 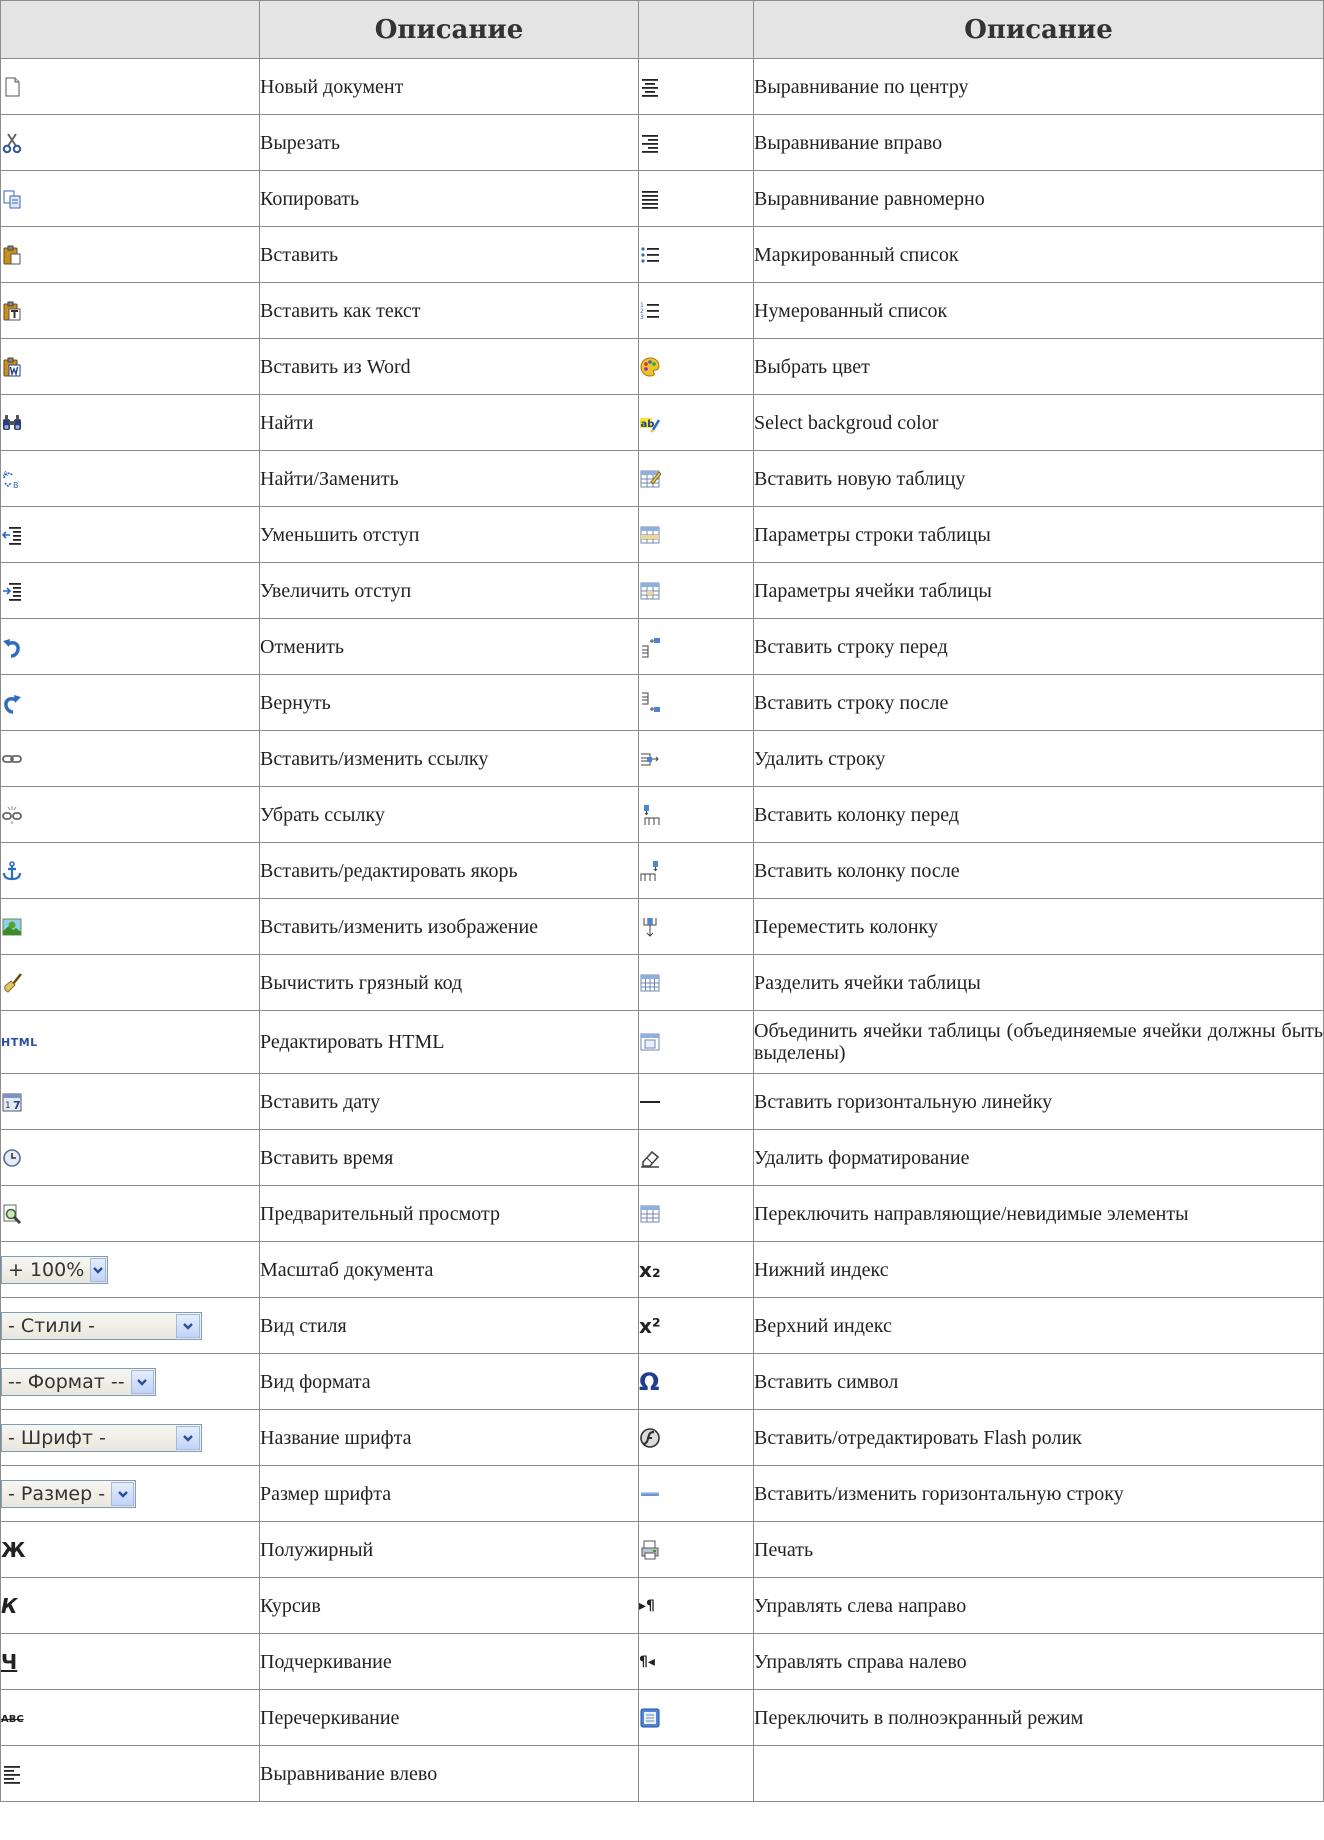 I want to click on dropdown-select: - Шрифт -, so click(x=101, y=1437).